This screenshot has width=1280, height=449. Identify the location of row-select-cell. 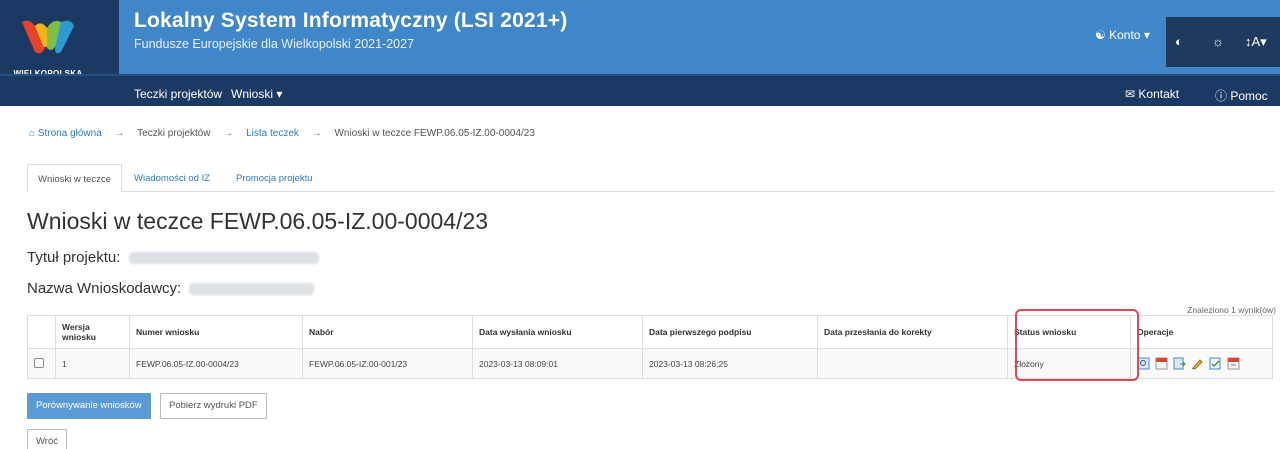
(41, 363).